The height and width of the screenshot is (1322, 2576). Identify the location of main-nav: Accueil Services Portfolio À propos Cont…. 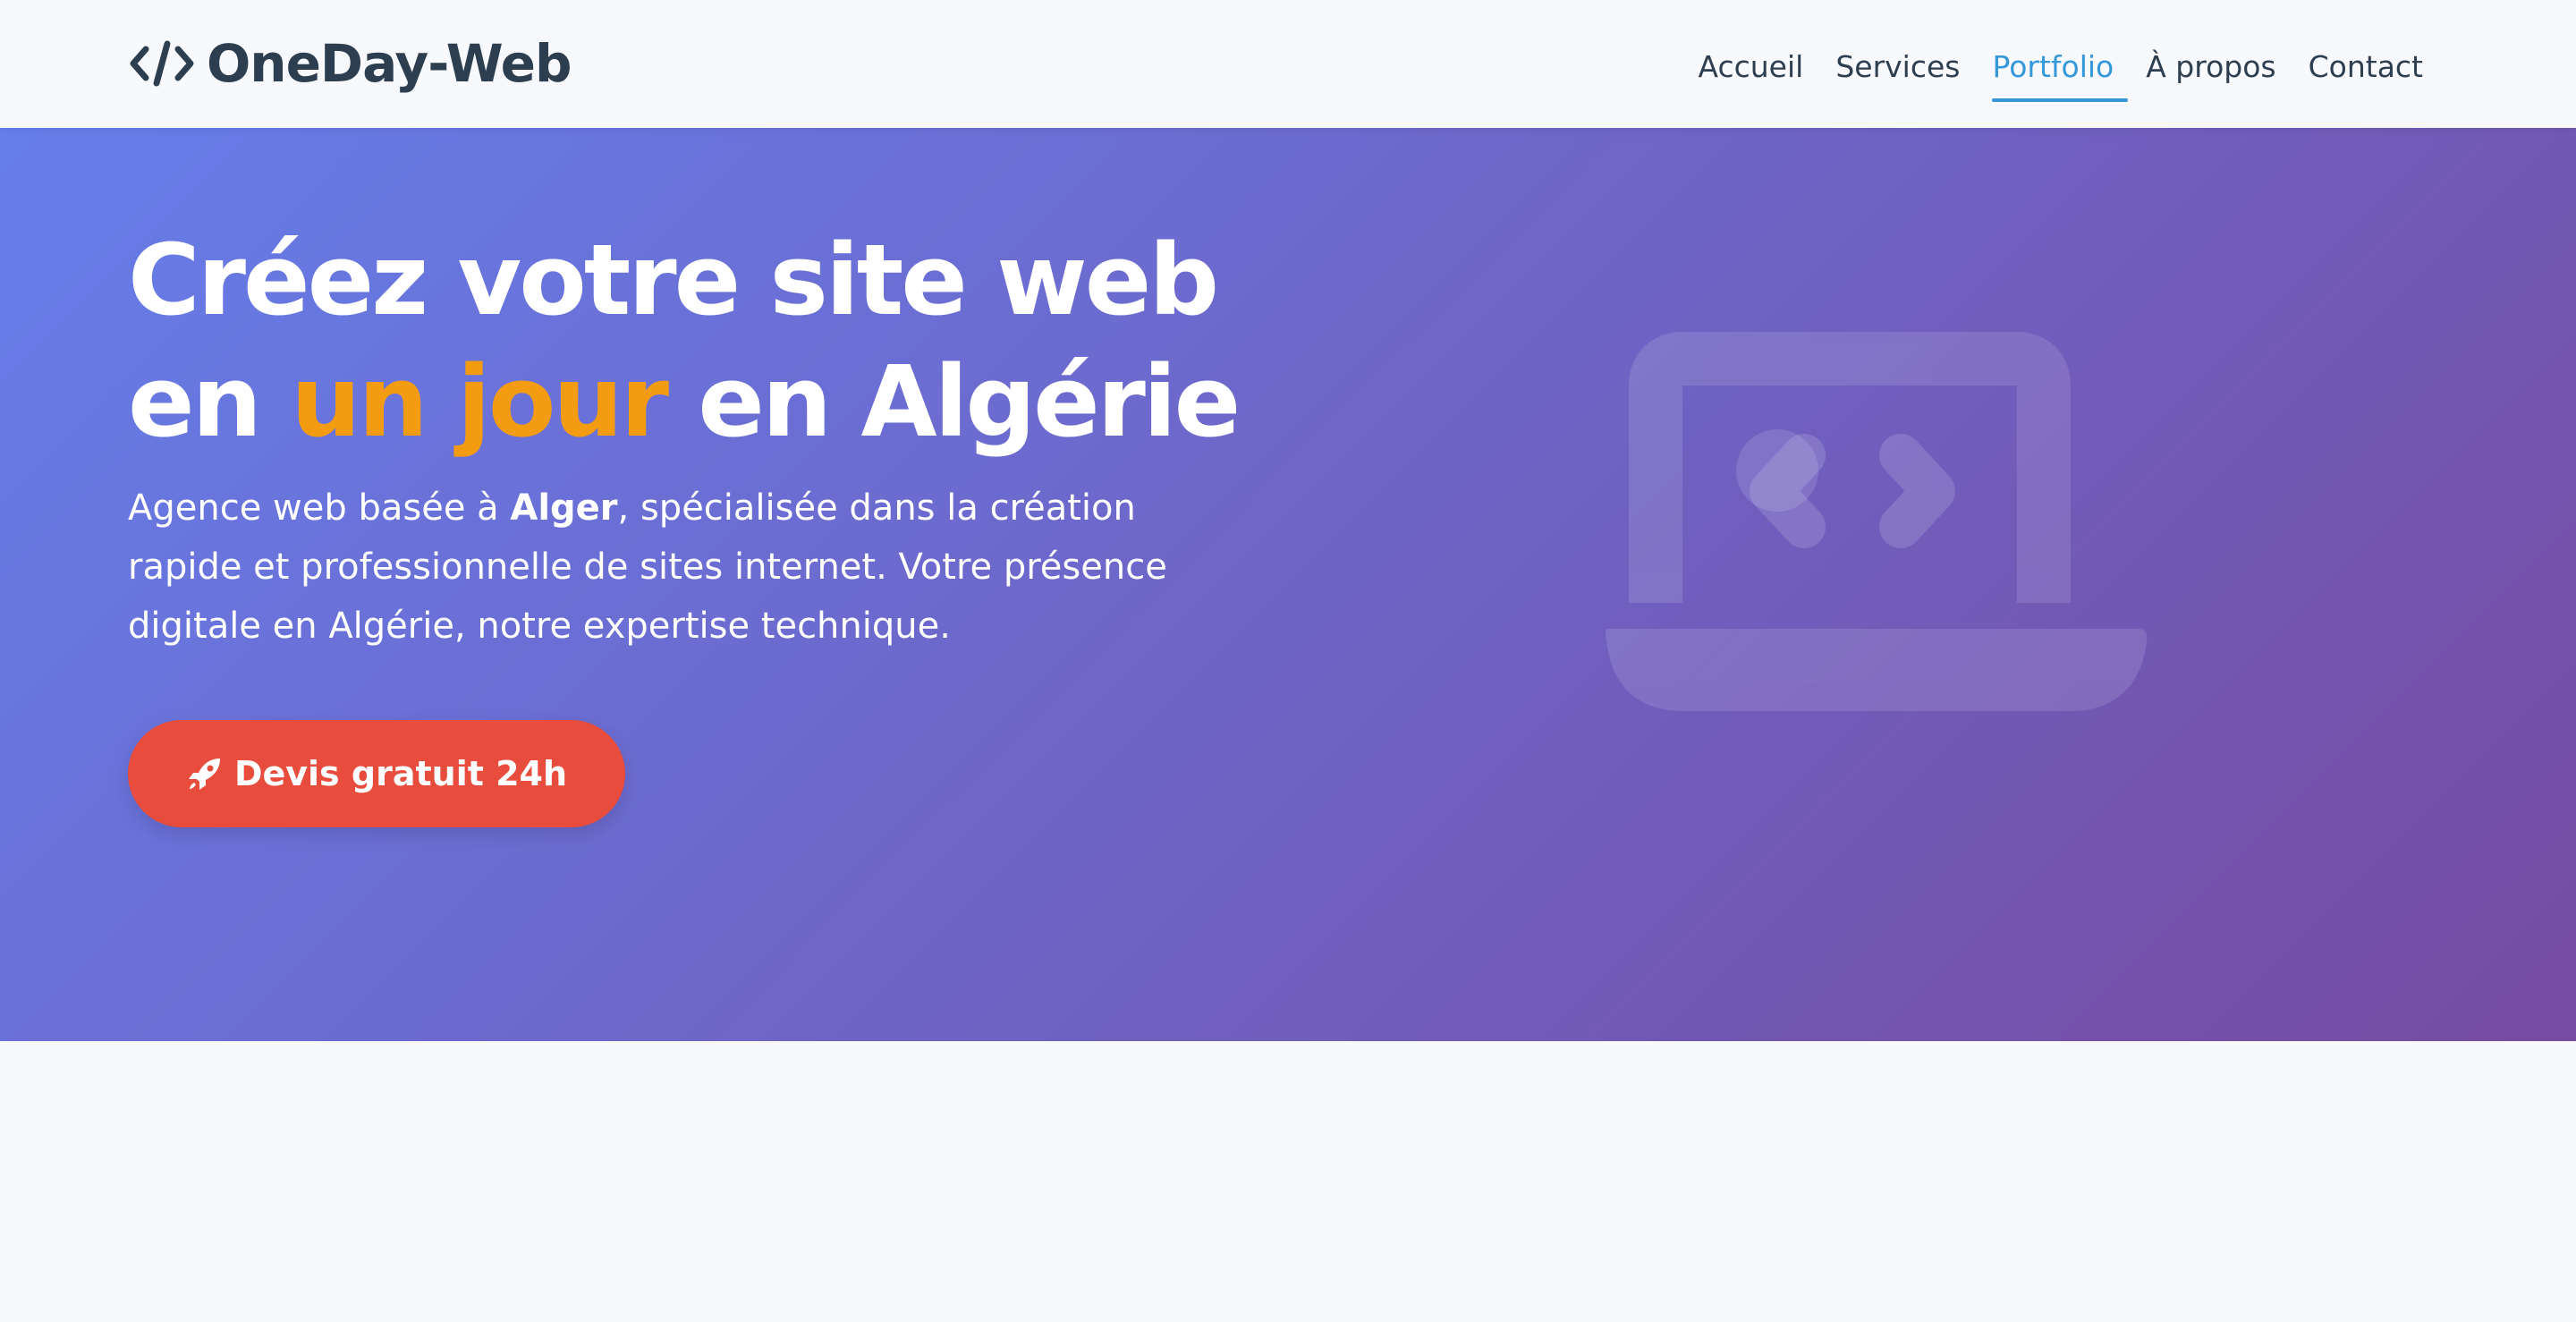
(2060, 69).